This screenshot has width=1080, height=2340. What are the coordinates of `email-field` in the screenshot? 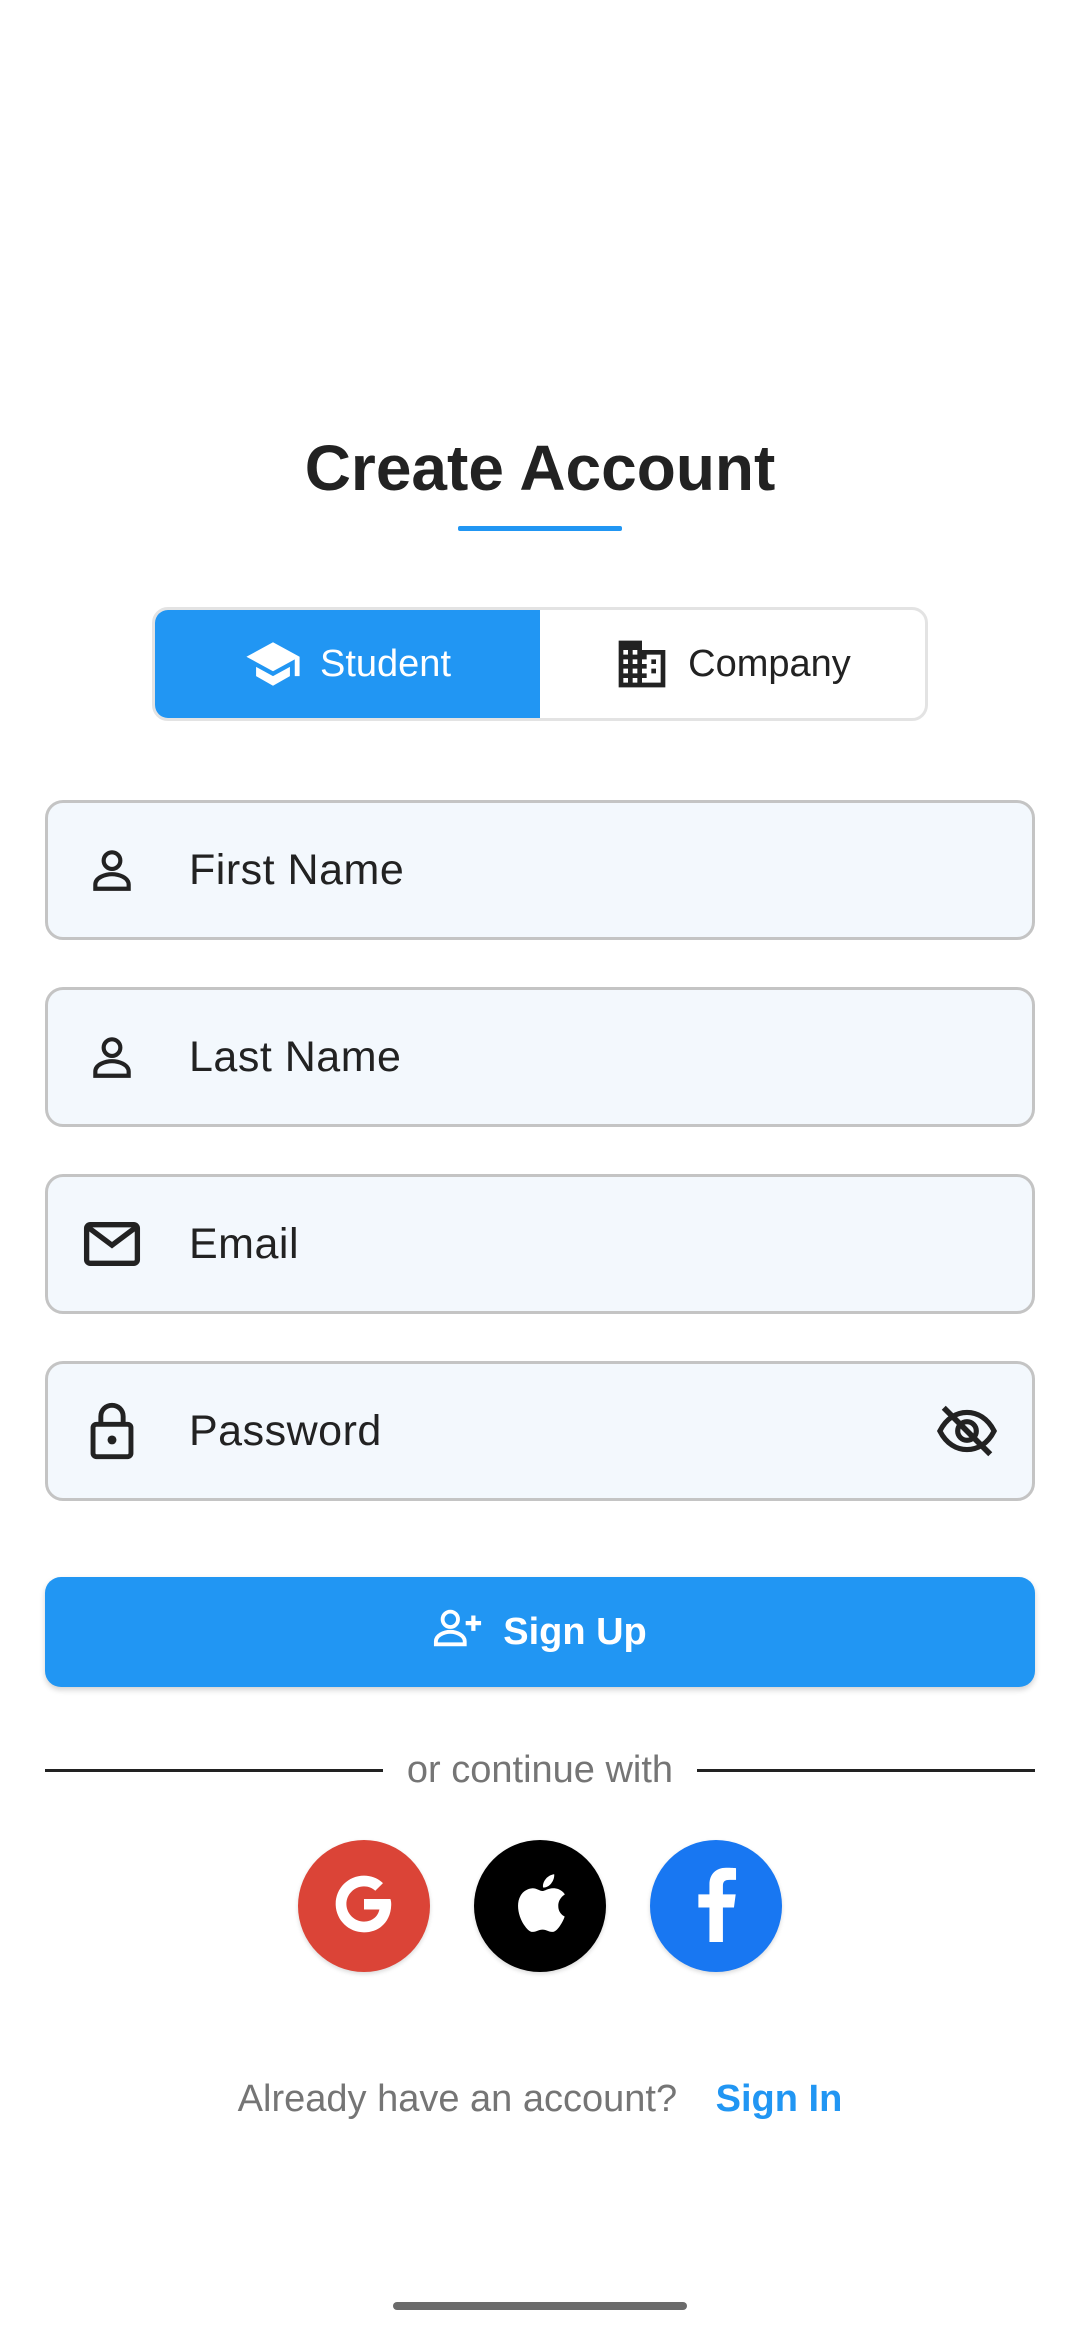 It's located at (540, 1244).